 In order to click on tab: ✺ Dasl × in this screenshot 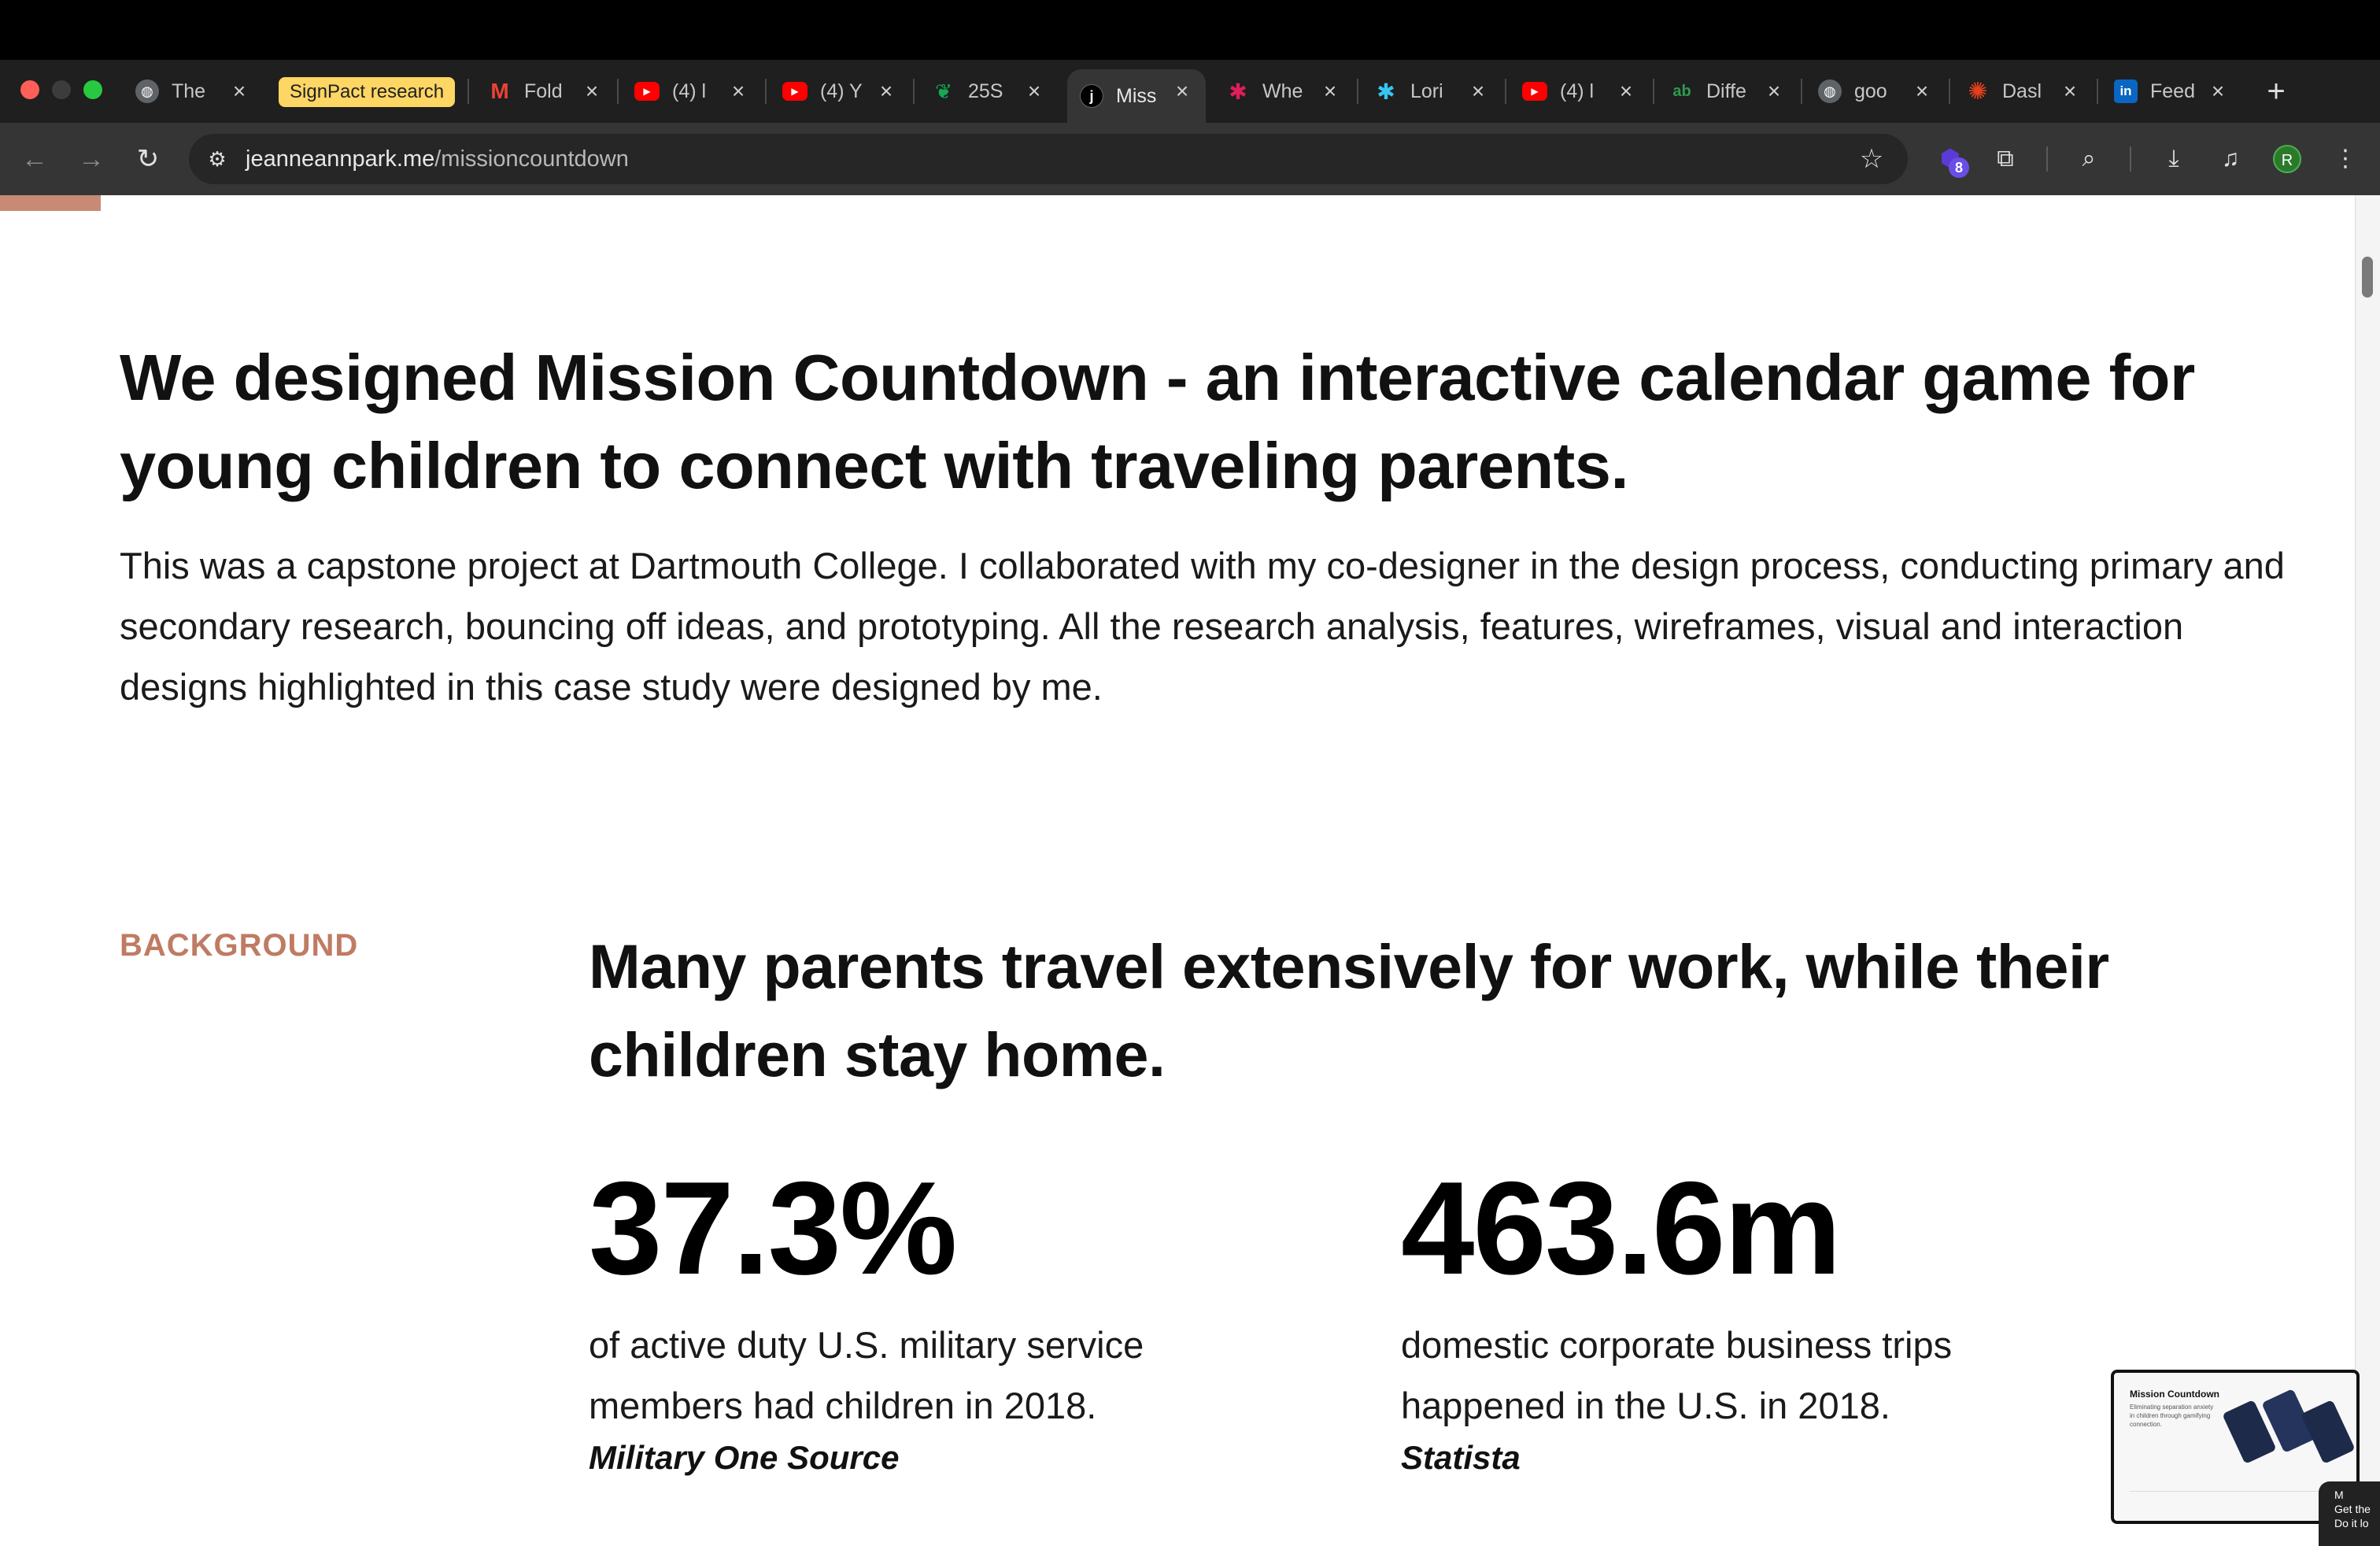, I will do `click(2024, 91)`.